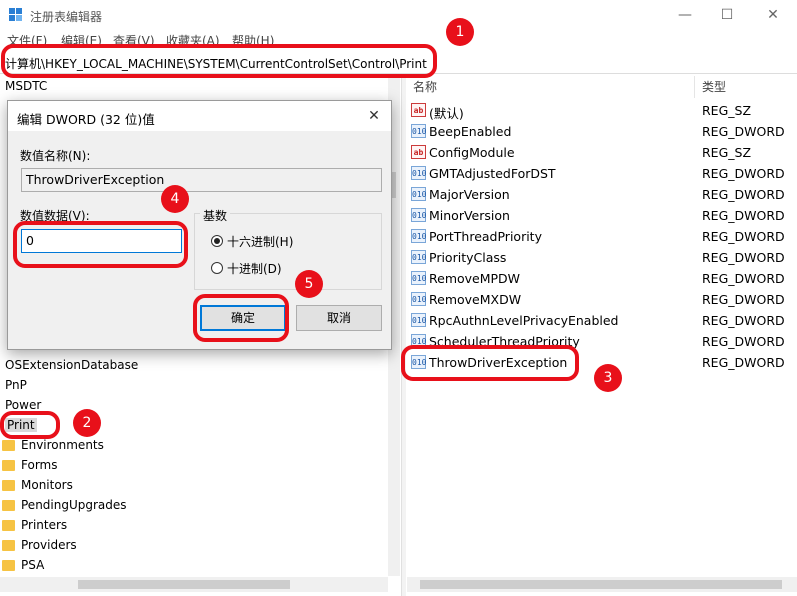 The image size is (797, 596). What do you see at coordinates (403, 336) in the screenshot?
I see `pane-splitter` at bounding box center [403, 336].